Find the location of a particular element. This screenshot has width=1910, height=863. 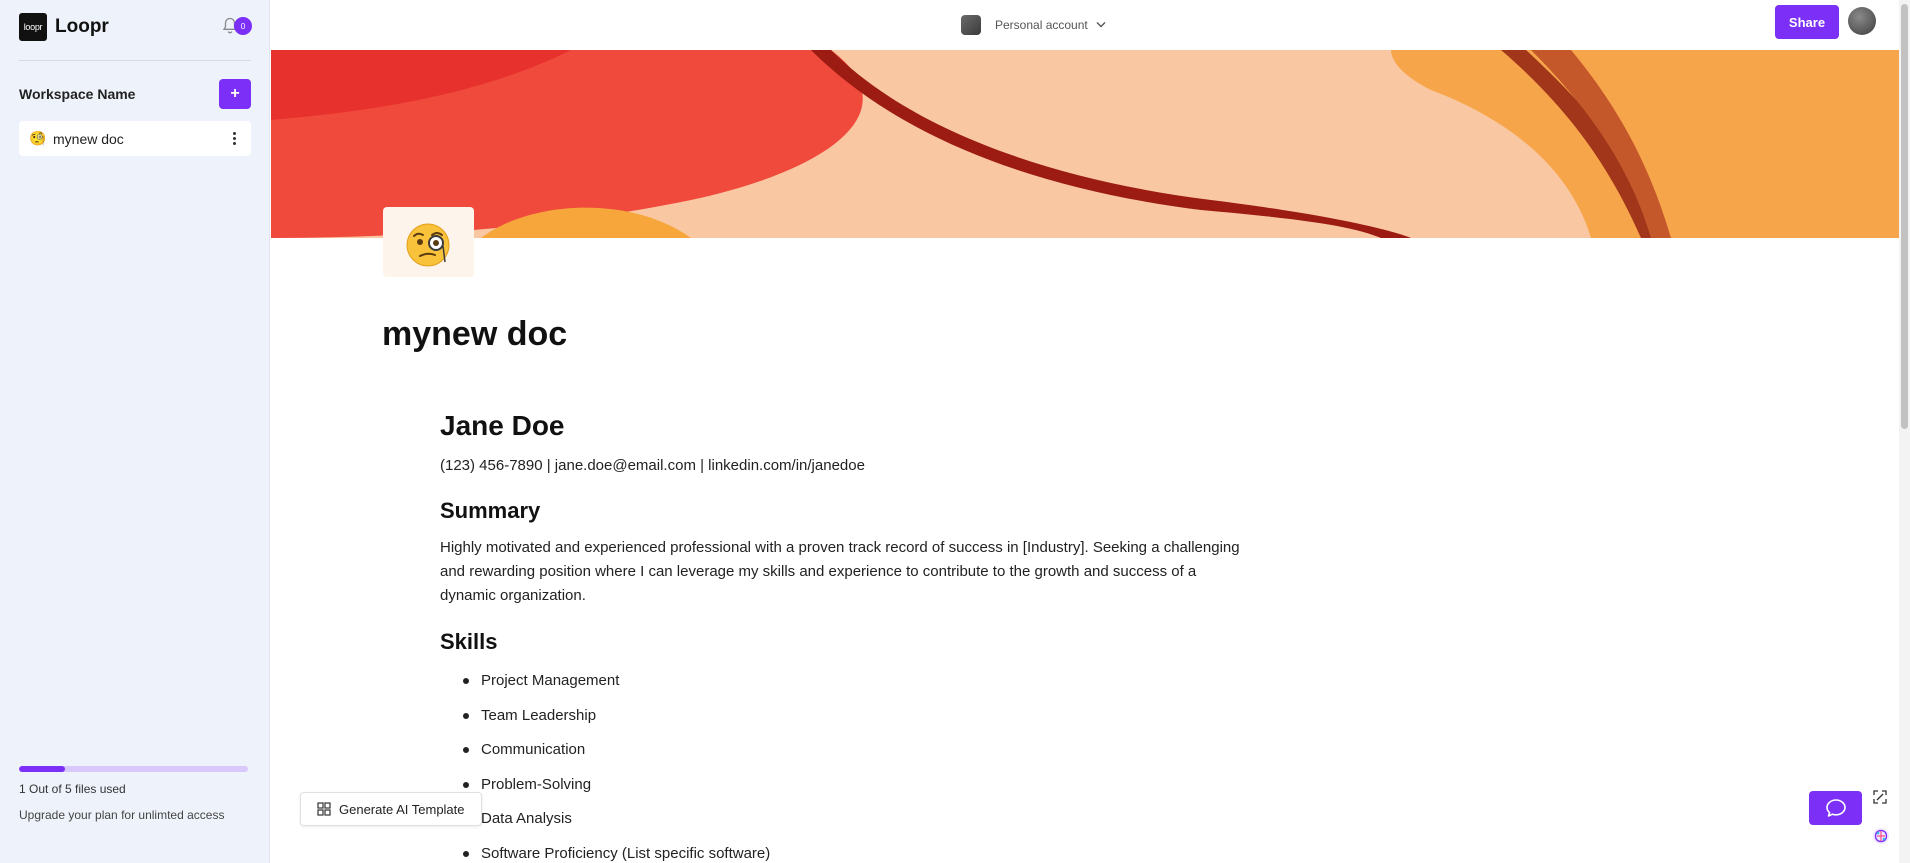

add-doc-button: + is located at coordinates (235, 94).